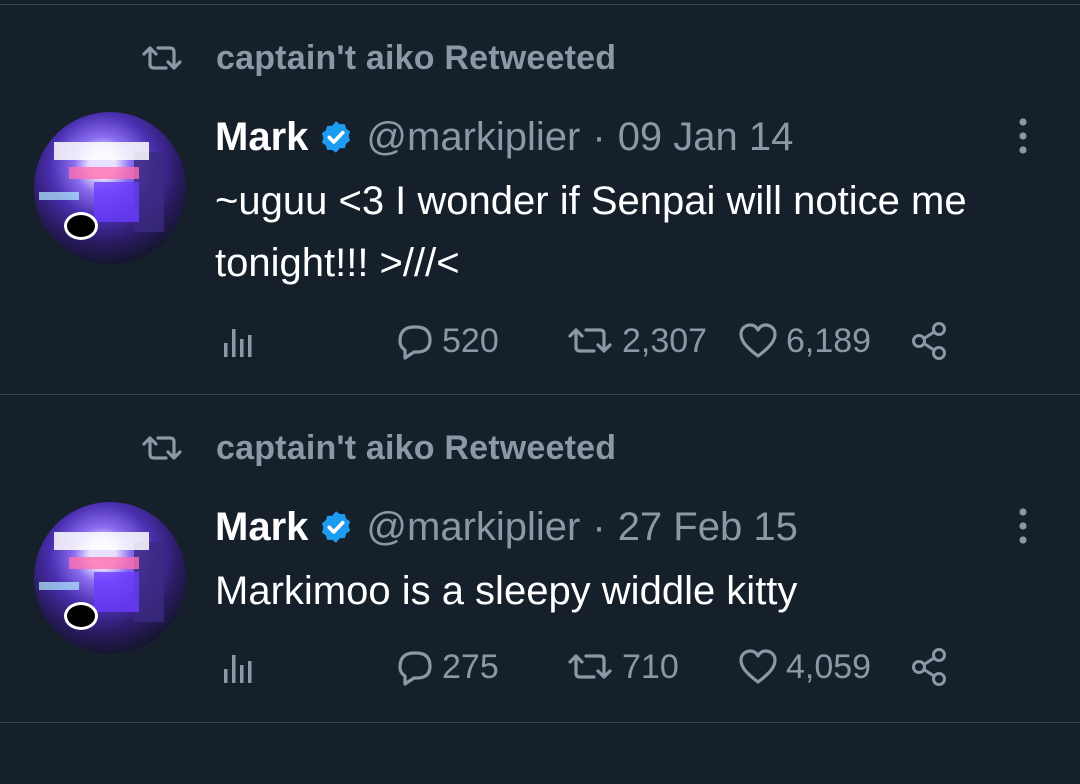 The height and width of the screenshot is (784, 1080). I want to click on like-button: 4,059, so click(803, 667).